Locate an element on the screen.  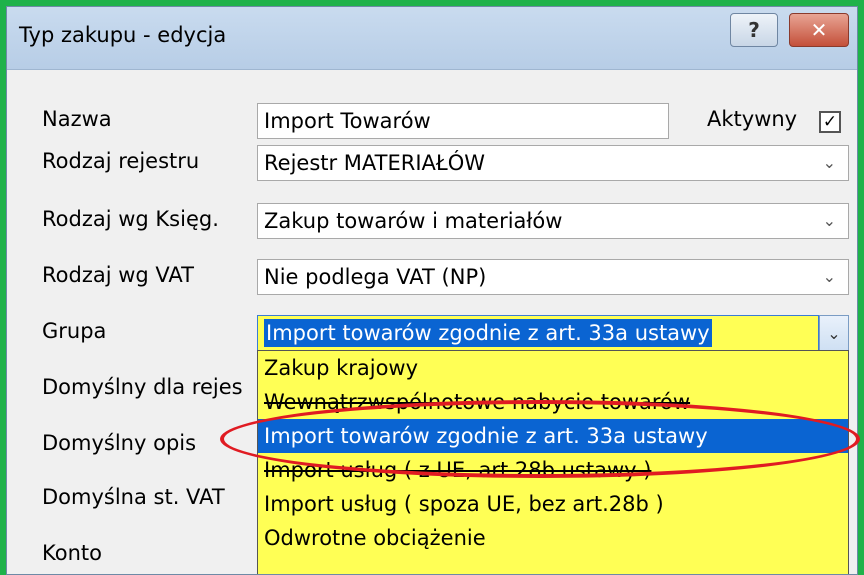
dropdown-option: Odwrotne obciążenie is located at coordinates (553, 538).